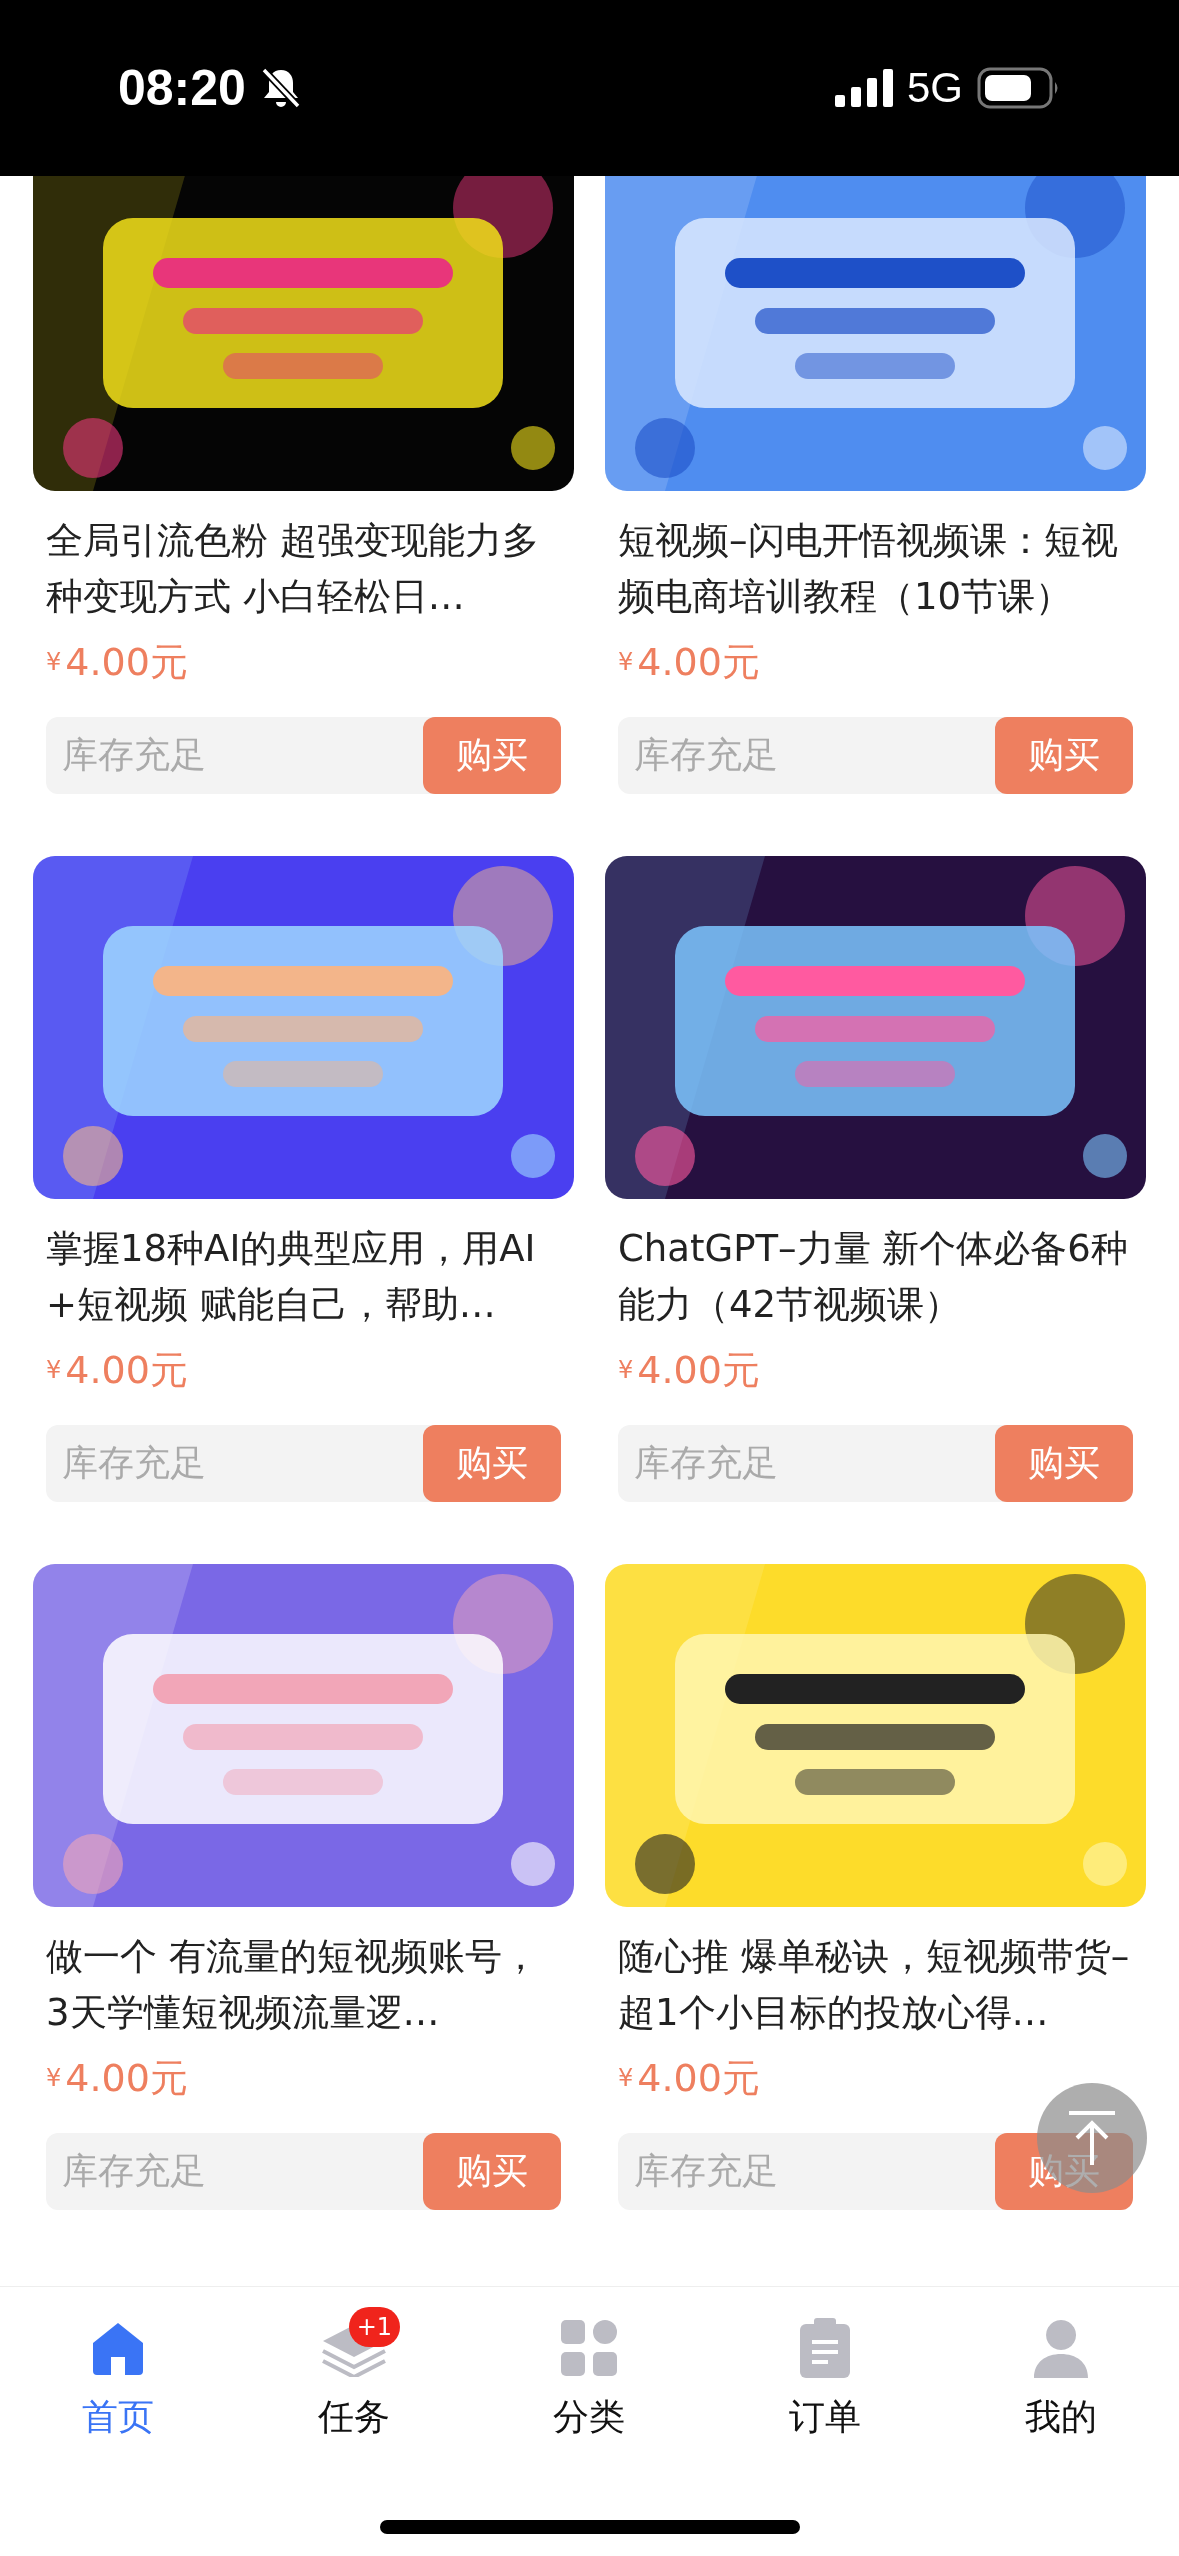 The width and height of the screenshot is (1179, 2556). I want to click on muted-bell-icon, so click(280, 88).